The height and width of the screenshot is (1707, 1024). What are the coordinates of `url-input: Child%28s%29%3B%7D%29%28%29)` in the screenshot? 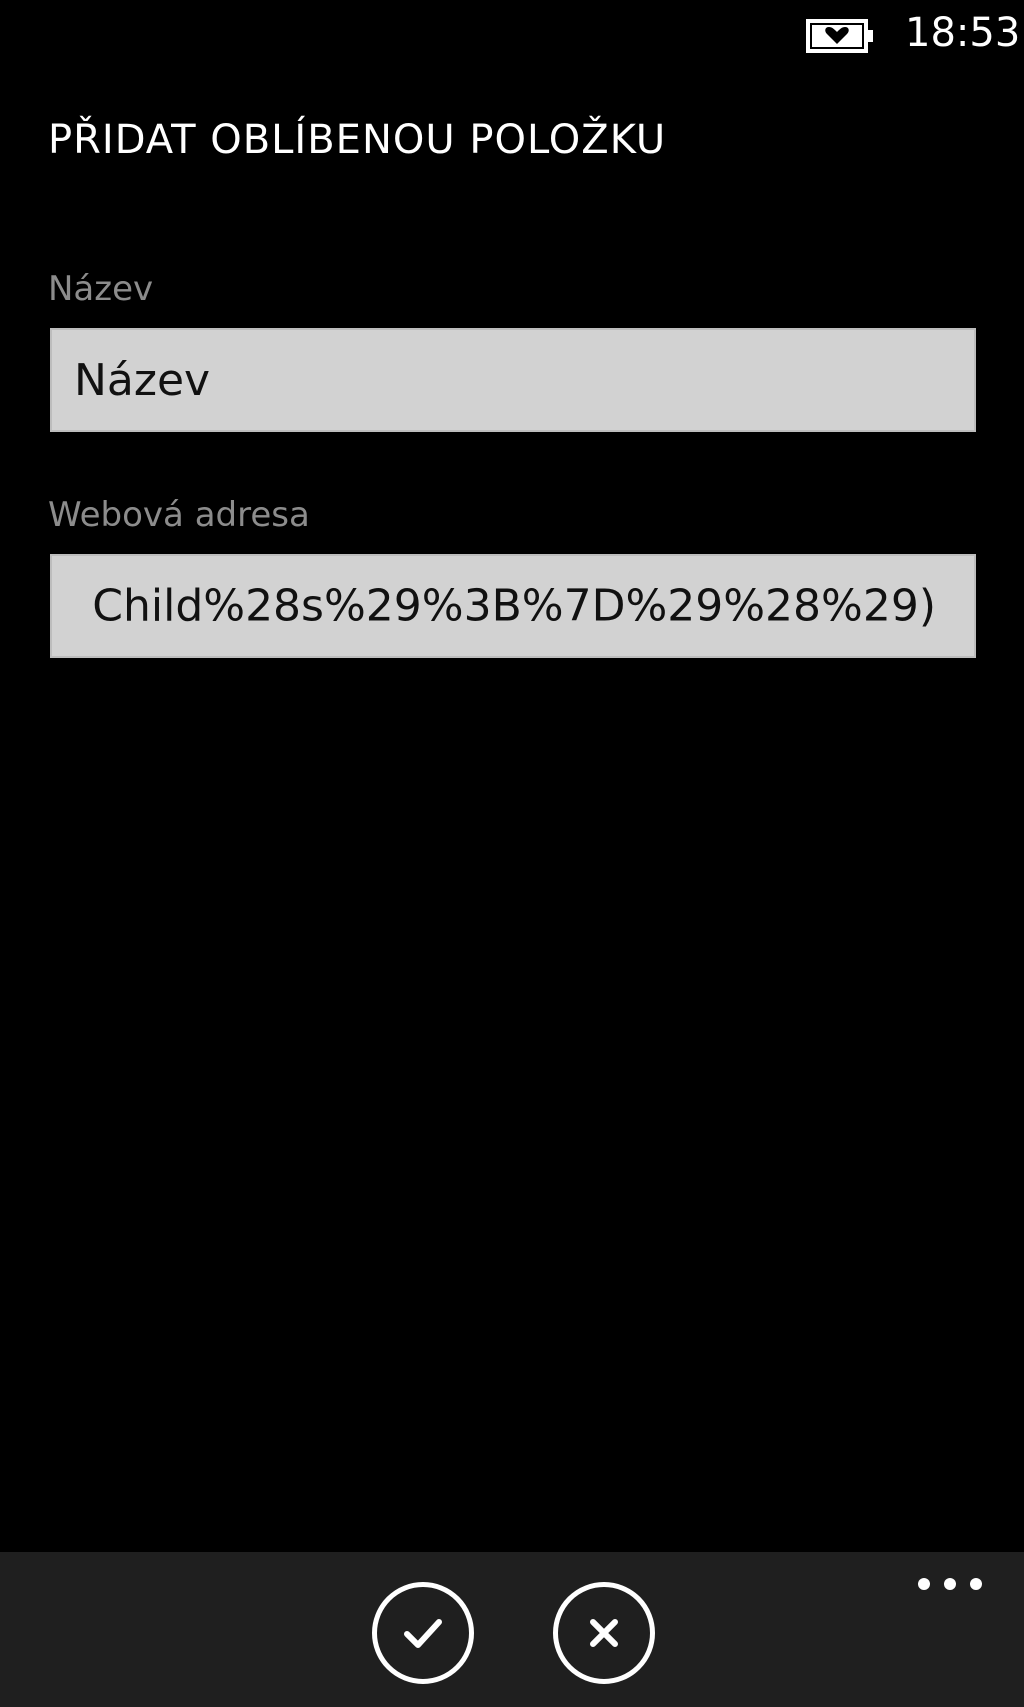 It's located at (513, 606).